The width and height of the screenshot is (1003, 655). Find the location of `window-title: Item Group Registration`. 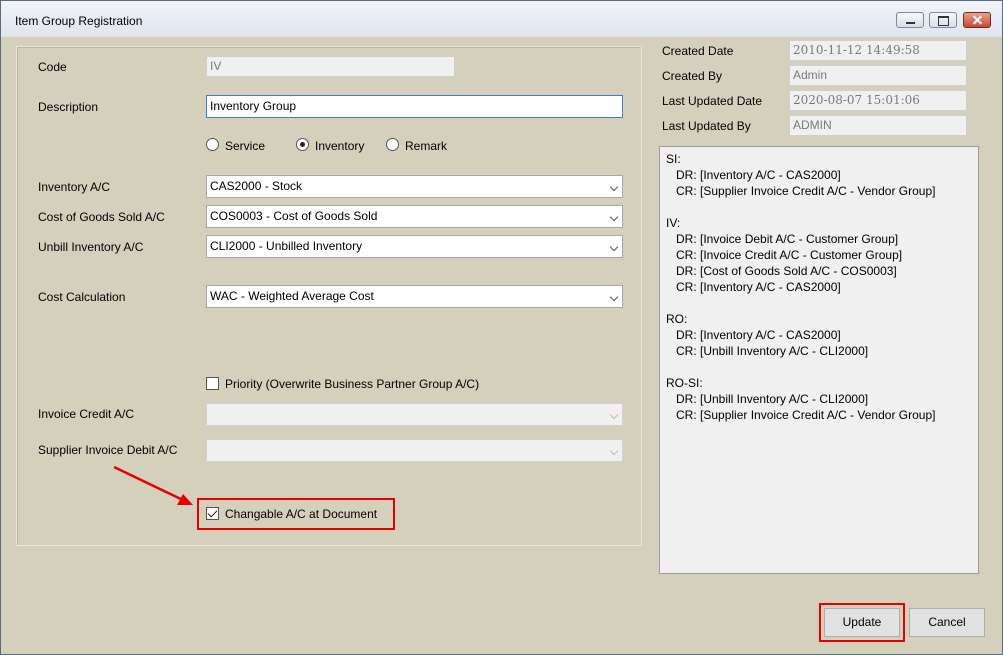

window-title: Item Group Registration is located at coordinates (79, 21).